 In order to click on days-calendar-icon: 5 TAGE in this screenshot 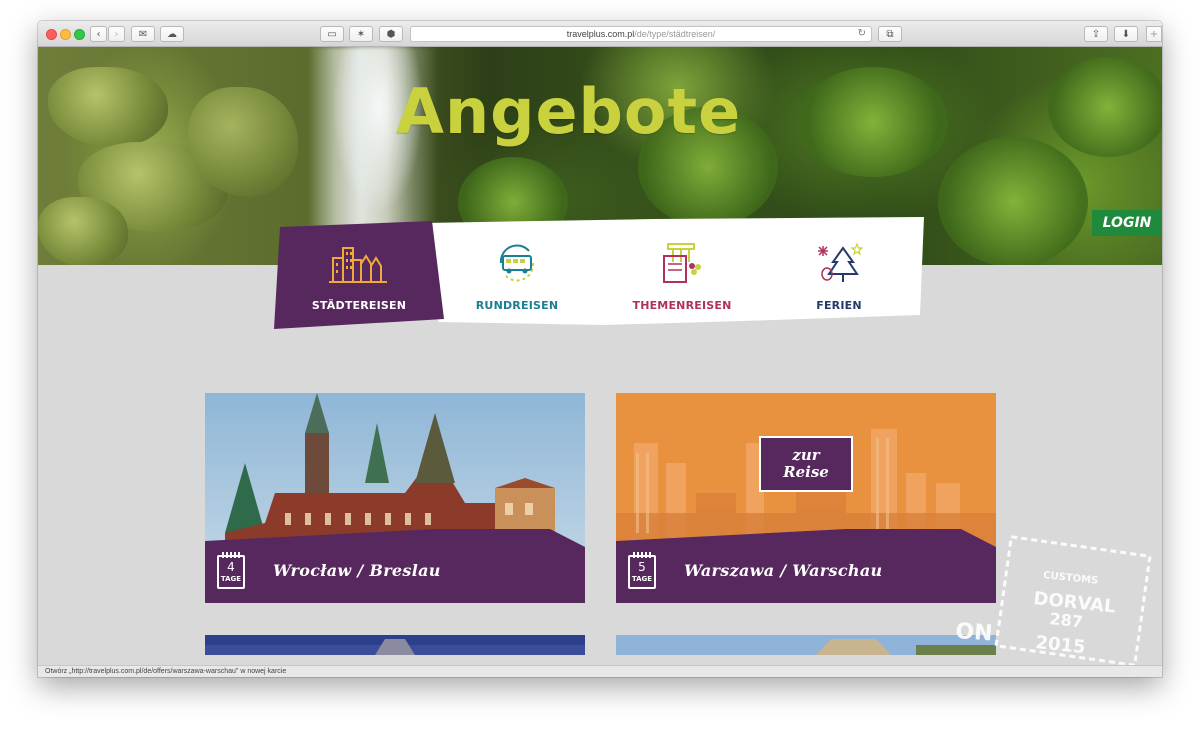, I will do `click(642, 570)`.